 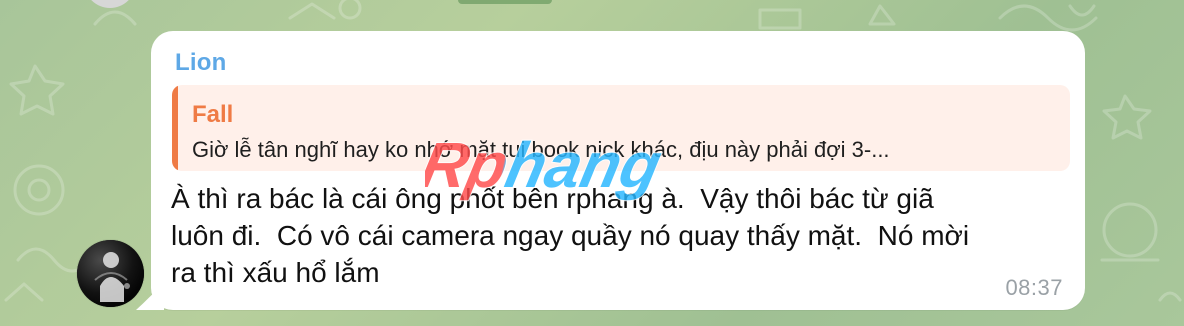 What do you see at coordinates (175, 128) in the screenshot?
I see `reply-accent-bar` at bounding box center [175, 128].